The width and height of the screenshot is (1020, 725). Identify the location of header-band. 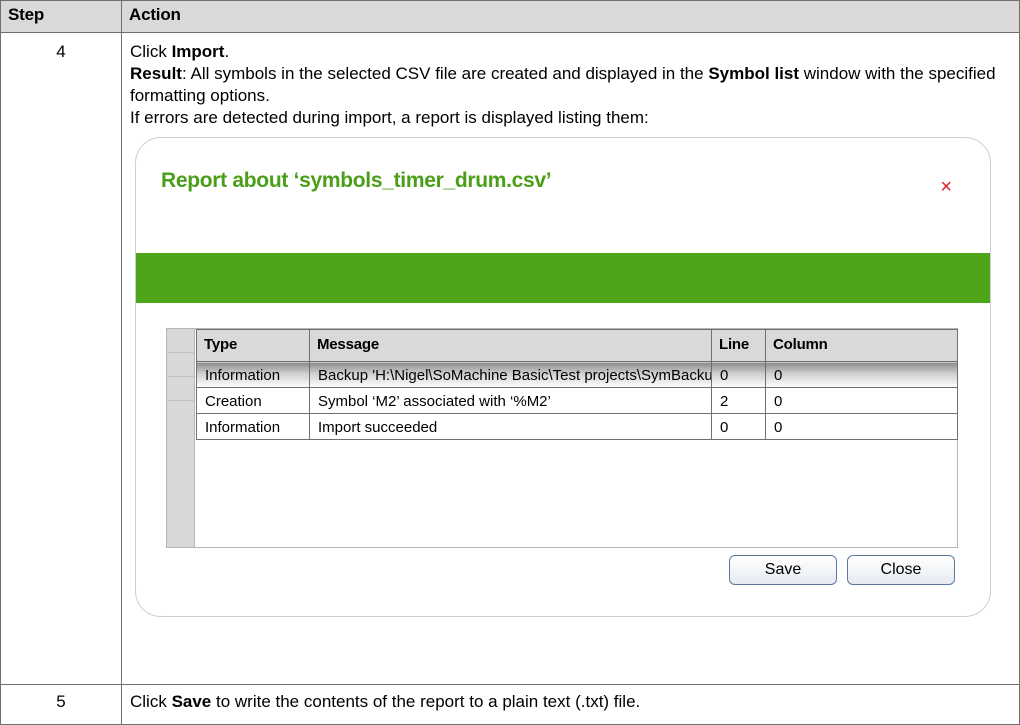
(563, 278).